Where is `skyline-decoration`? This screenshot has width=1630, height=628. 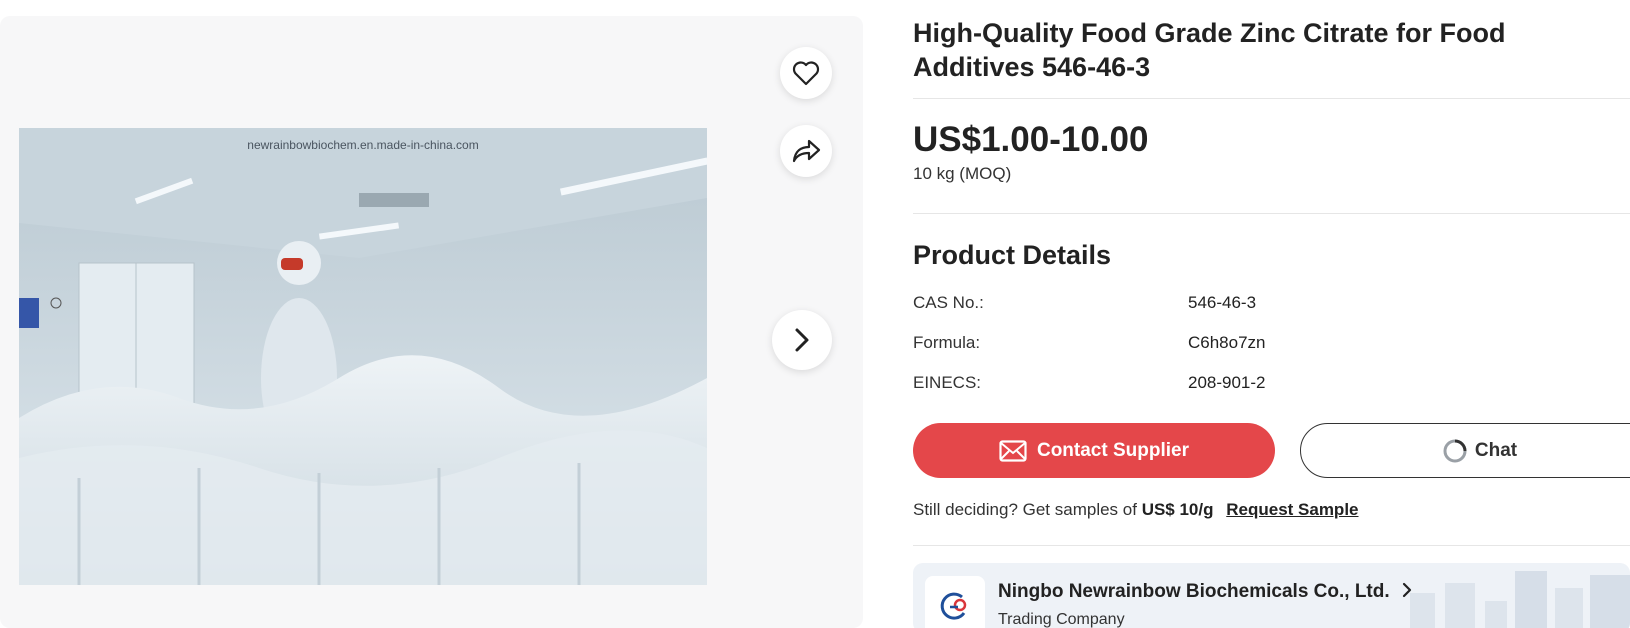
skyline-decoration is located at coordinates (1520, 599).